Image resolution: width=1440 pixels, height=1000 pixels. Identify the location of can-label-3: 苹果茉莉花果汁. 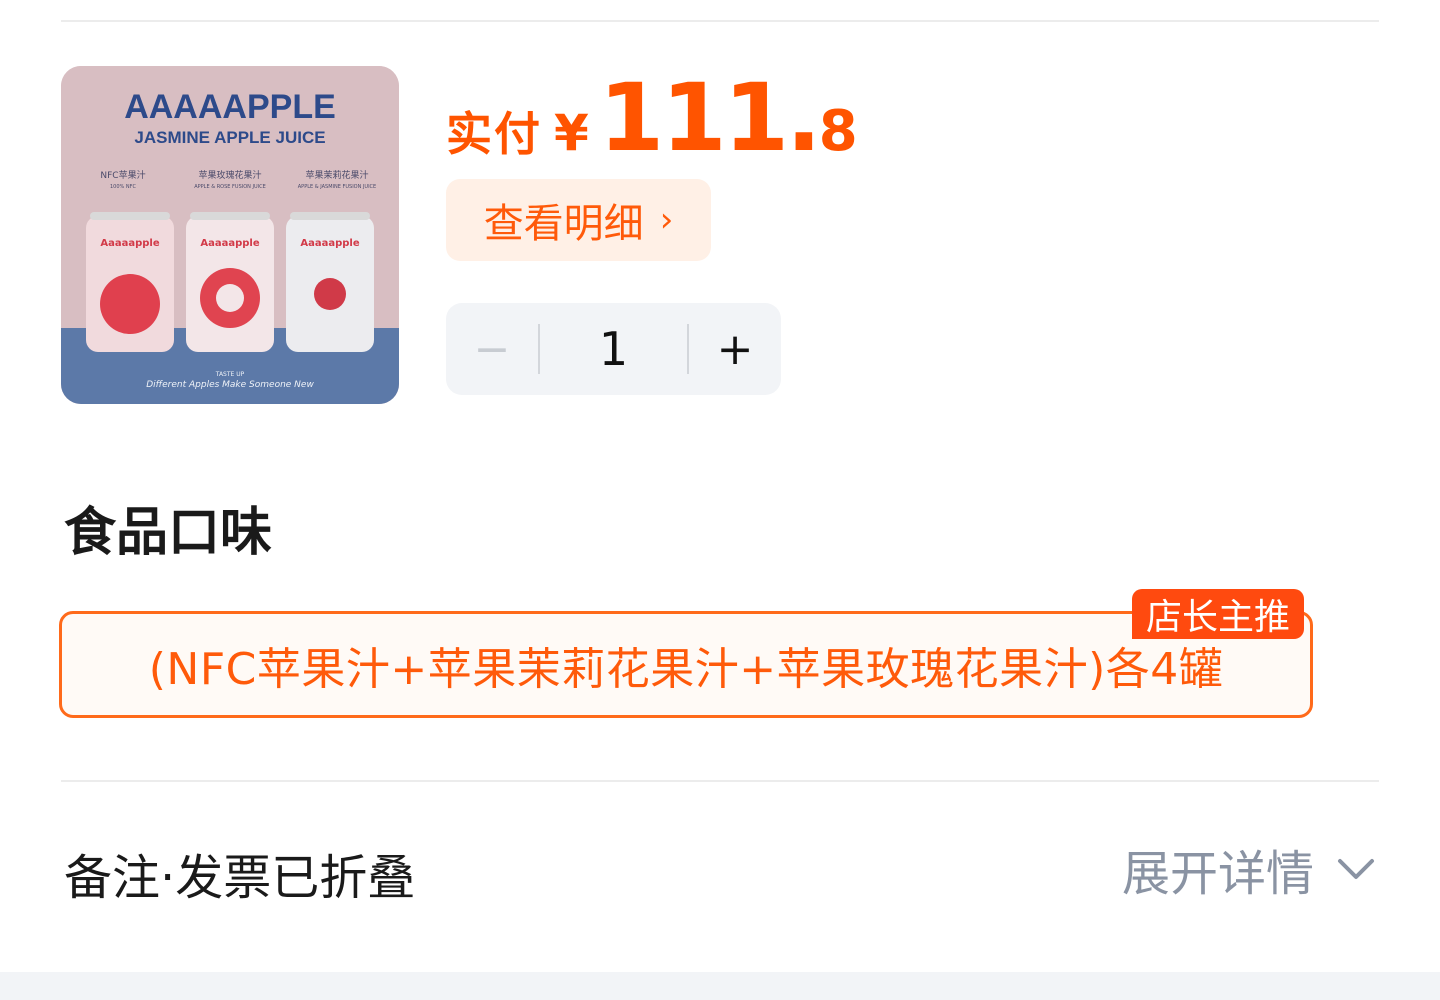
(336, 175).